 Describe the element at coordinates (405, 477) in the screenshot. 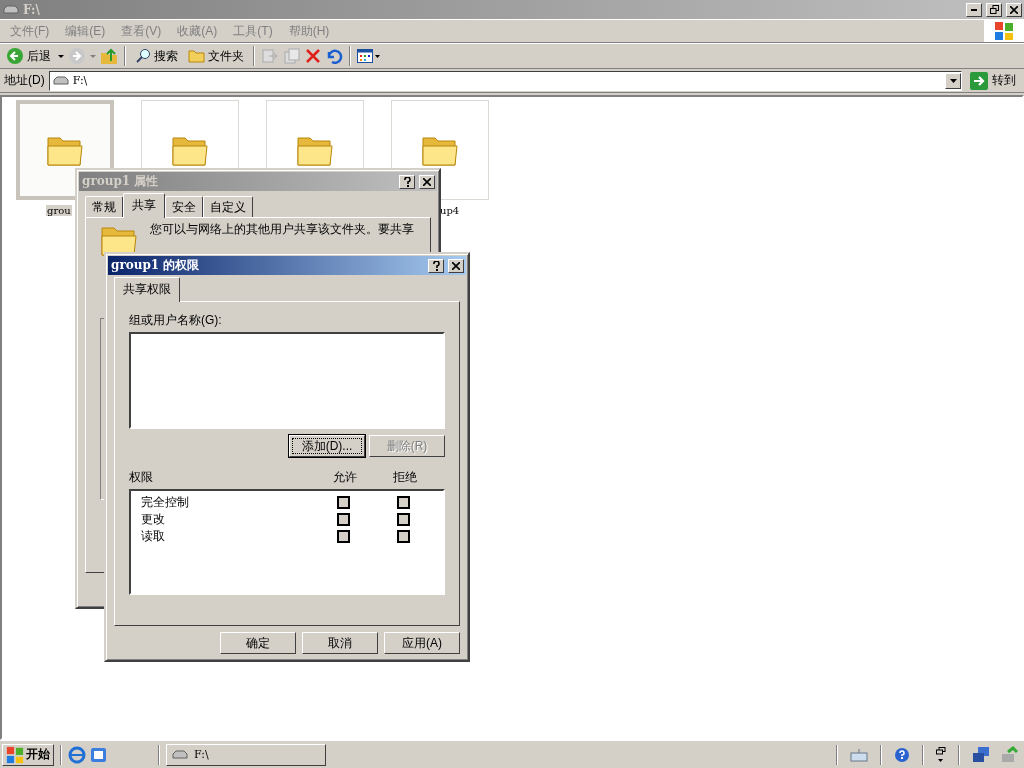

I see `column-header: 拒绝` at that location.